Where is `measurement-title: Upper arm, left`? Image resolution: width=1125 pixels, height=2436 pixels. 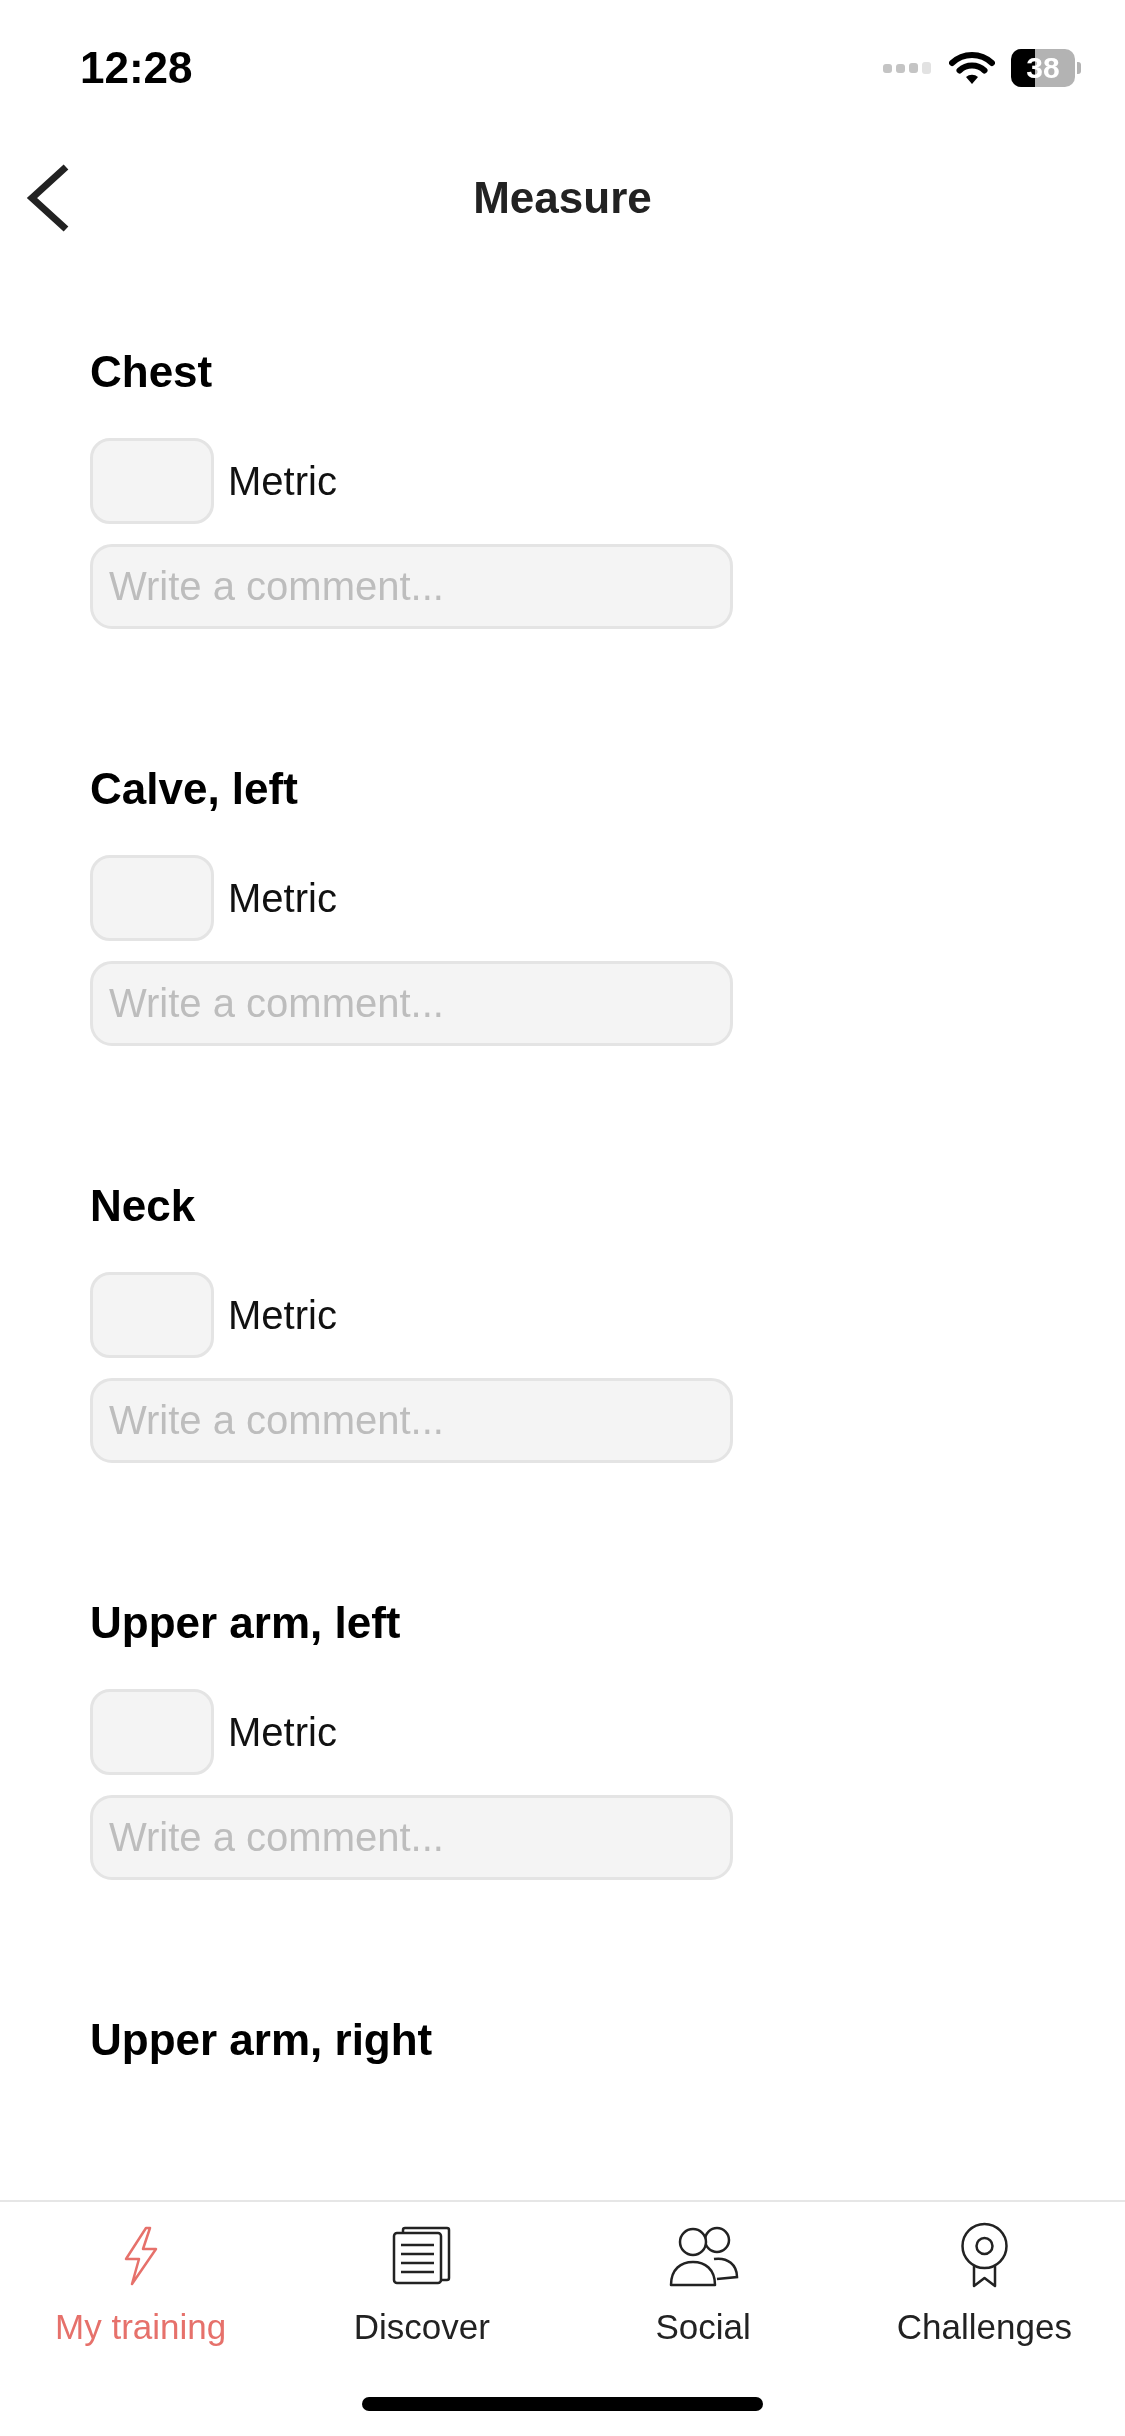
measurement-title: Upper arm, left is located at coordinates (245, 1623).